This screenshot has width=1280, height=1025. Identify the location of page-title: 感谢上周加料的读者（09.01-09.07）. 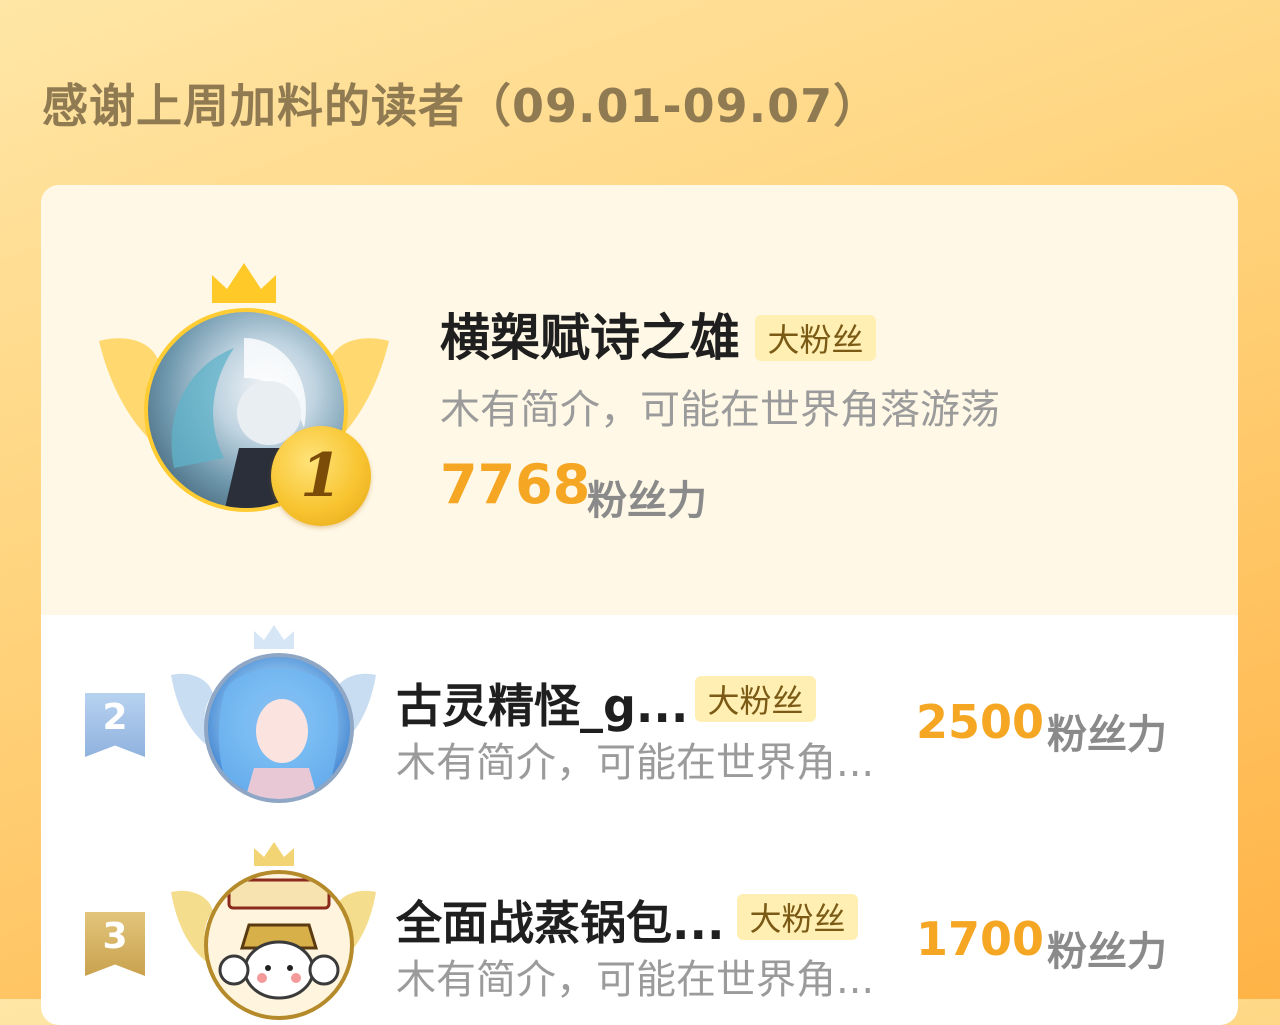
(461, 106).